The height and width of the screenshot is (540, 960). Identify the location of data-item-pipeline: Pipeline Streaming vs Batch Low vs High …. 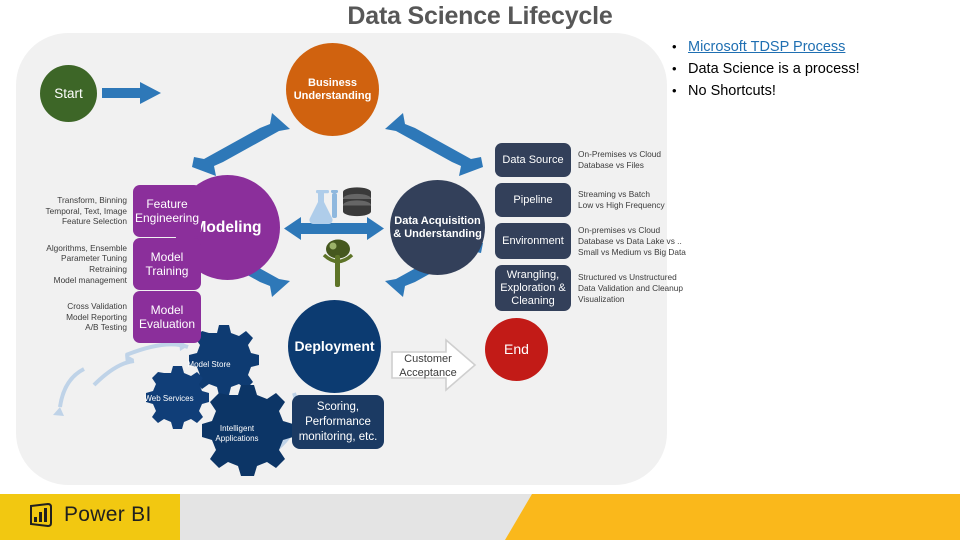
(597, 200).